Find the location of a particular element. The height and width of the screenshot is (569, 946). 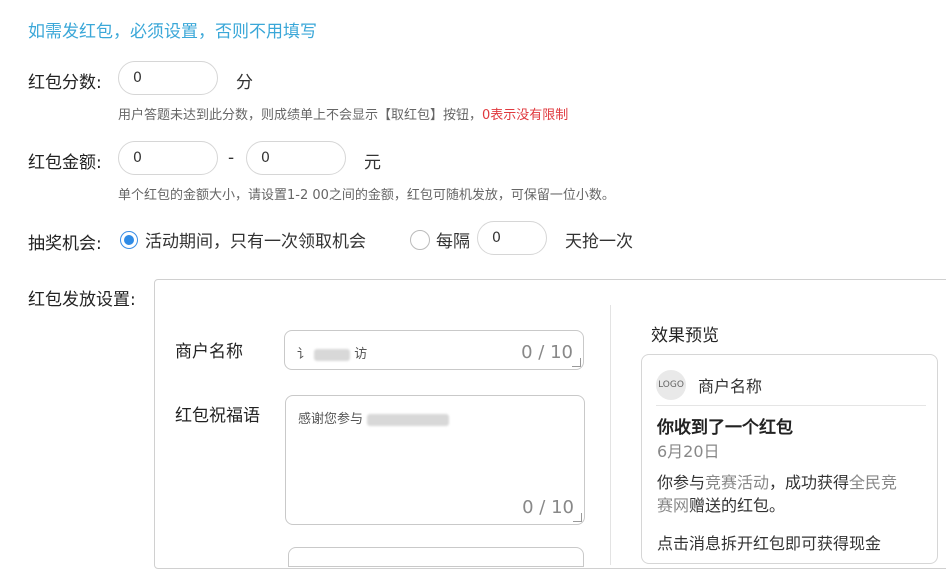

next-field-input is located at coordinates (436, 557).